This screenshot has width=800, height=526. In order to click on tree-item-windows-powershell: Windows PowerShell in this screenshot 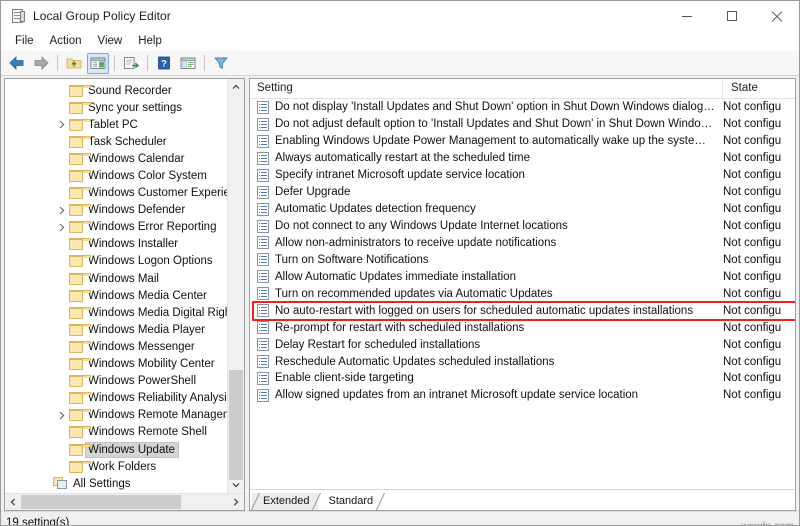, I will do `click(116, 381)`.